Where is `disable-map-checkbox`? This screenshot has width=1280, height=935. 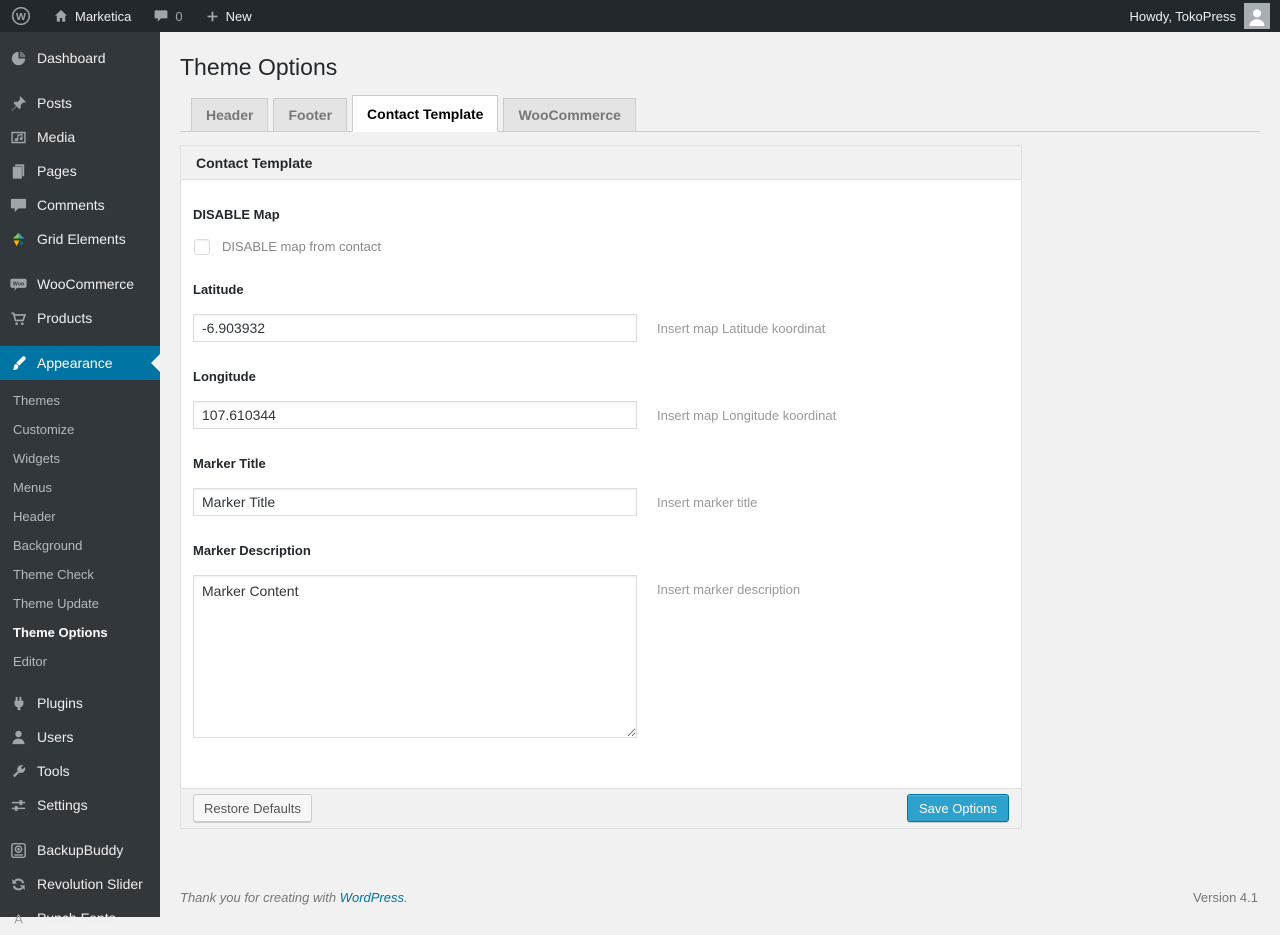
disable-map-checkbox is located at coordinates (202, 246).